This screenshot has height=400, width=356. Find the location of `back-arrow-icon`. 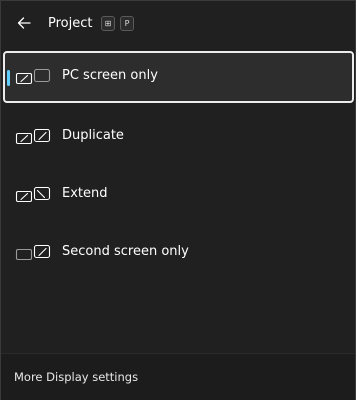

back-arrow-icon is located at coordinates (24, 23).